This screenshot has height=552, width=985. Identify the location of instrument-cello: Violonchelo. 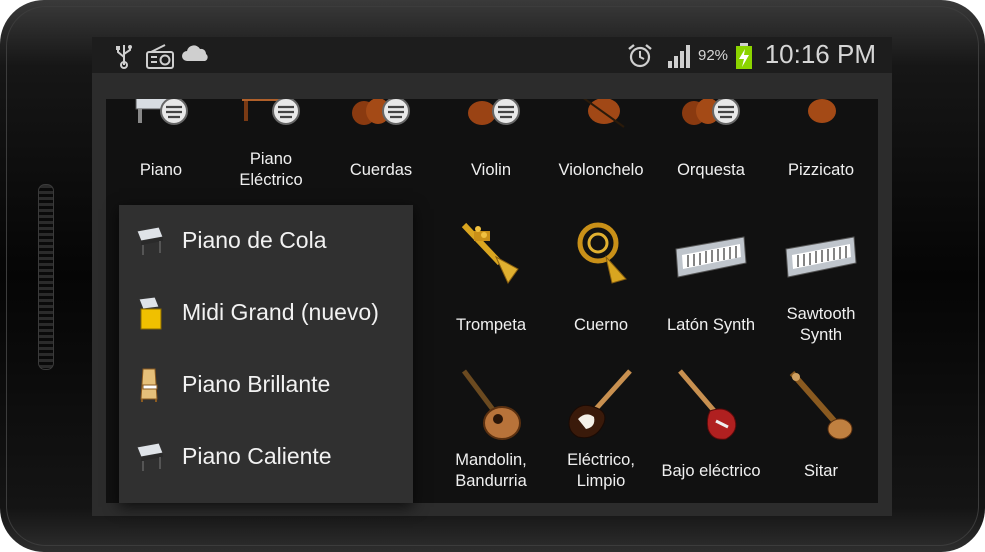
(601, 154).